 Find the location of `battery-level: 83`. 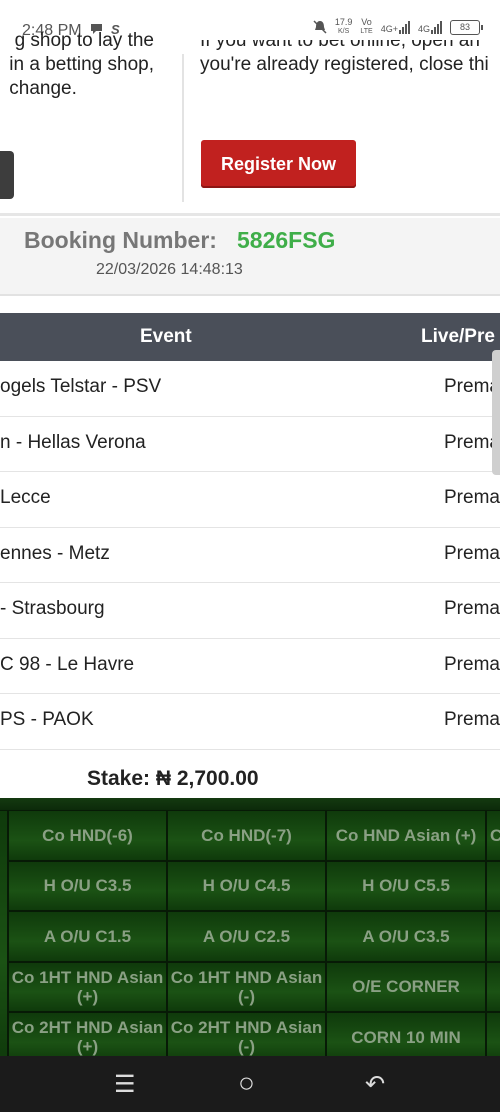

battery-level: 83 is located at coordinates (464, 27).